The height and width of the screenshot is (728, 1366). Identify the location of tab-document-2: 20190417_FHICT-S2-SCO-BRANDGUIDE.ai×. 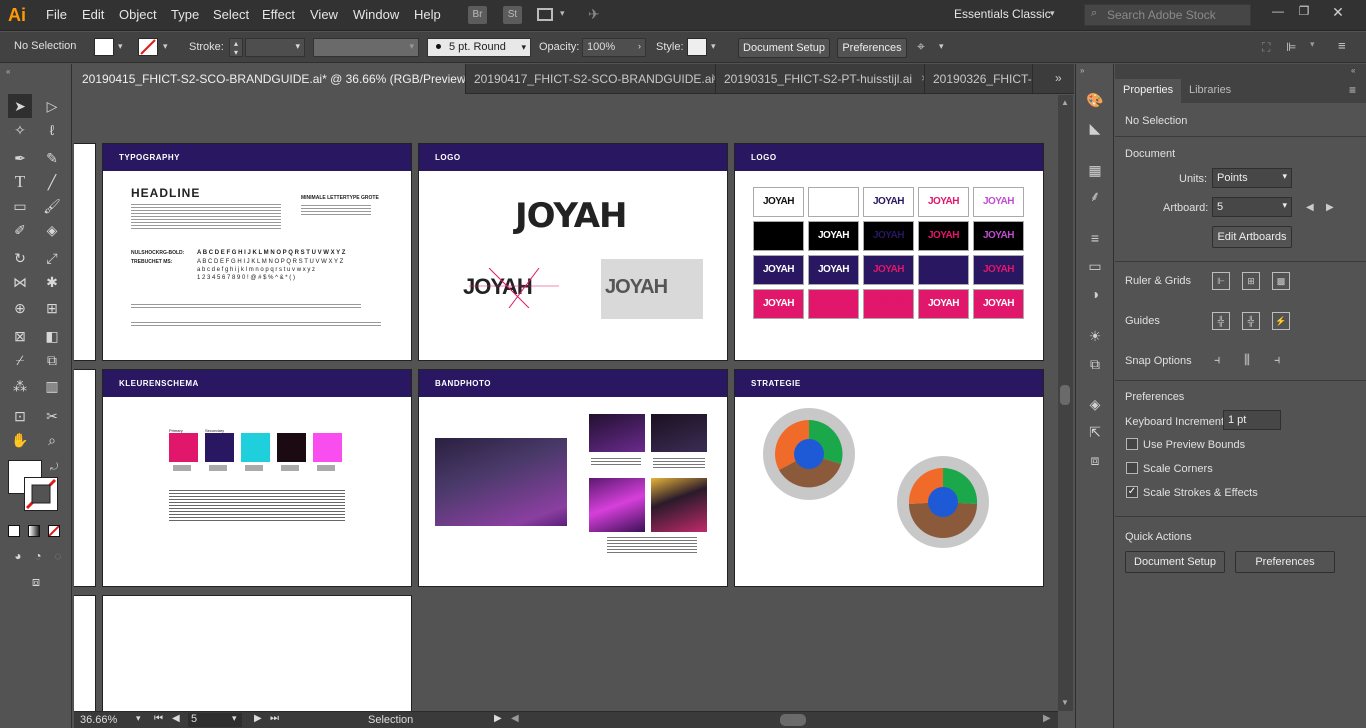
(591, 79).